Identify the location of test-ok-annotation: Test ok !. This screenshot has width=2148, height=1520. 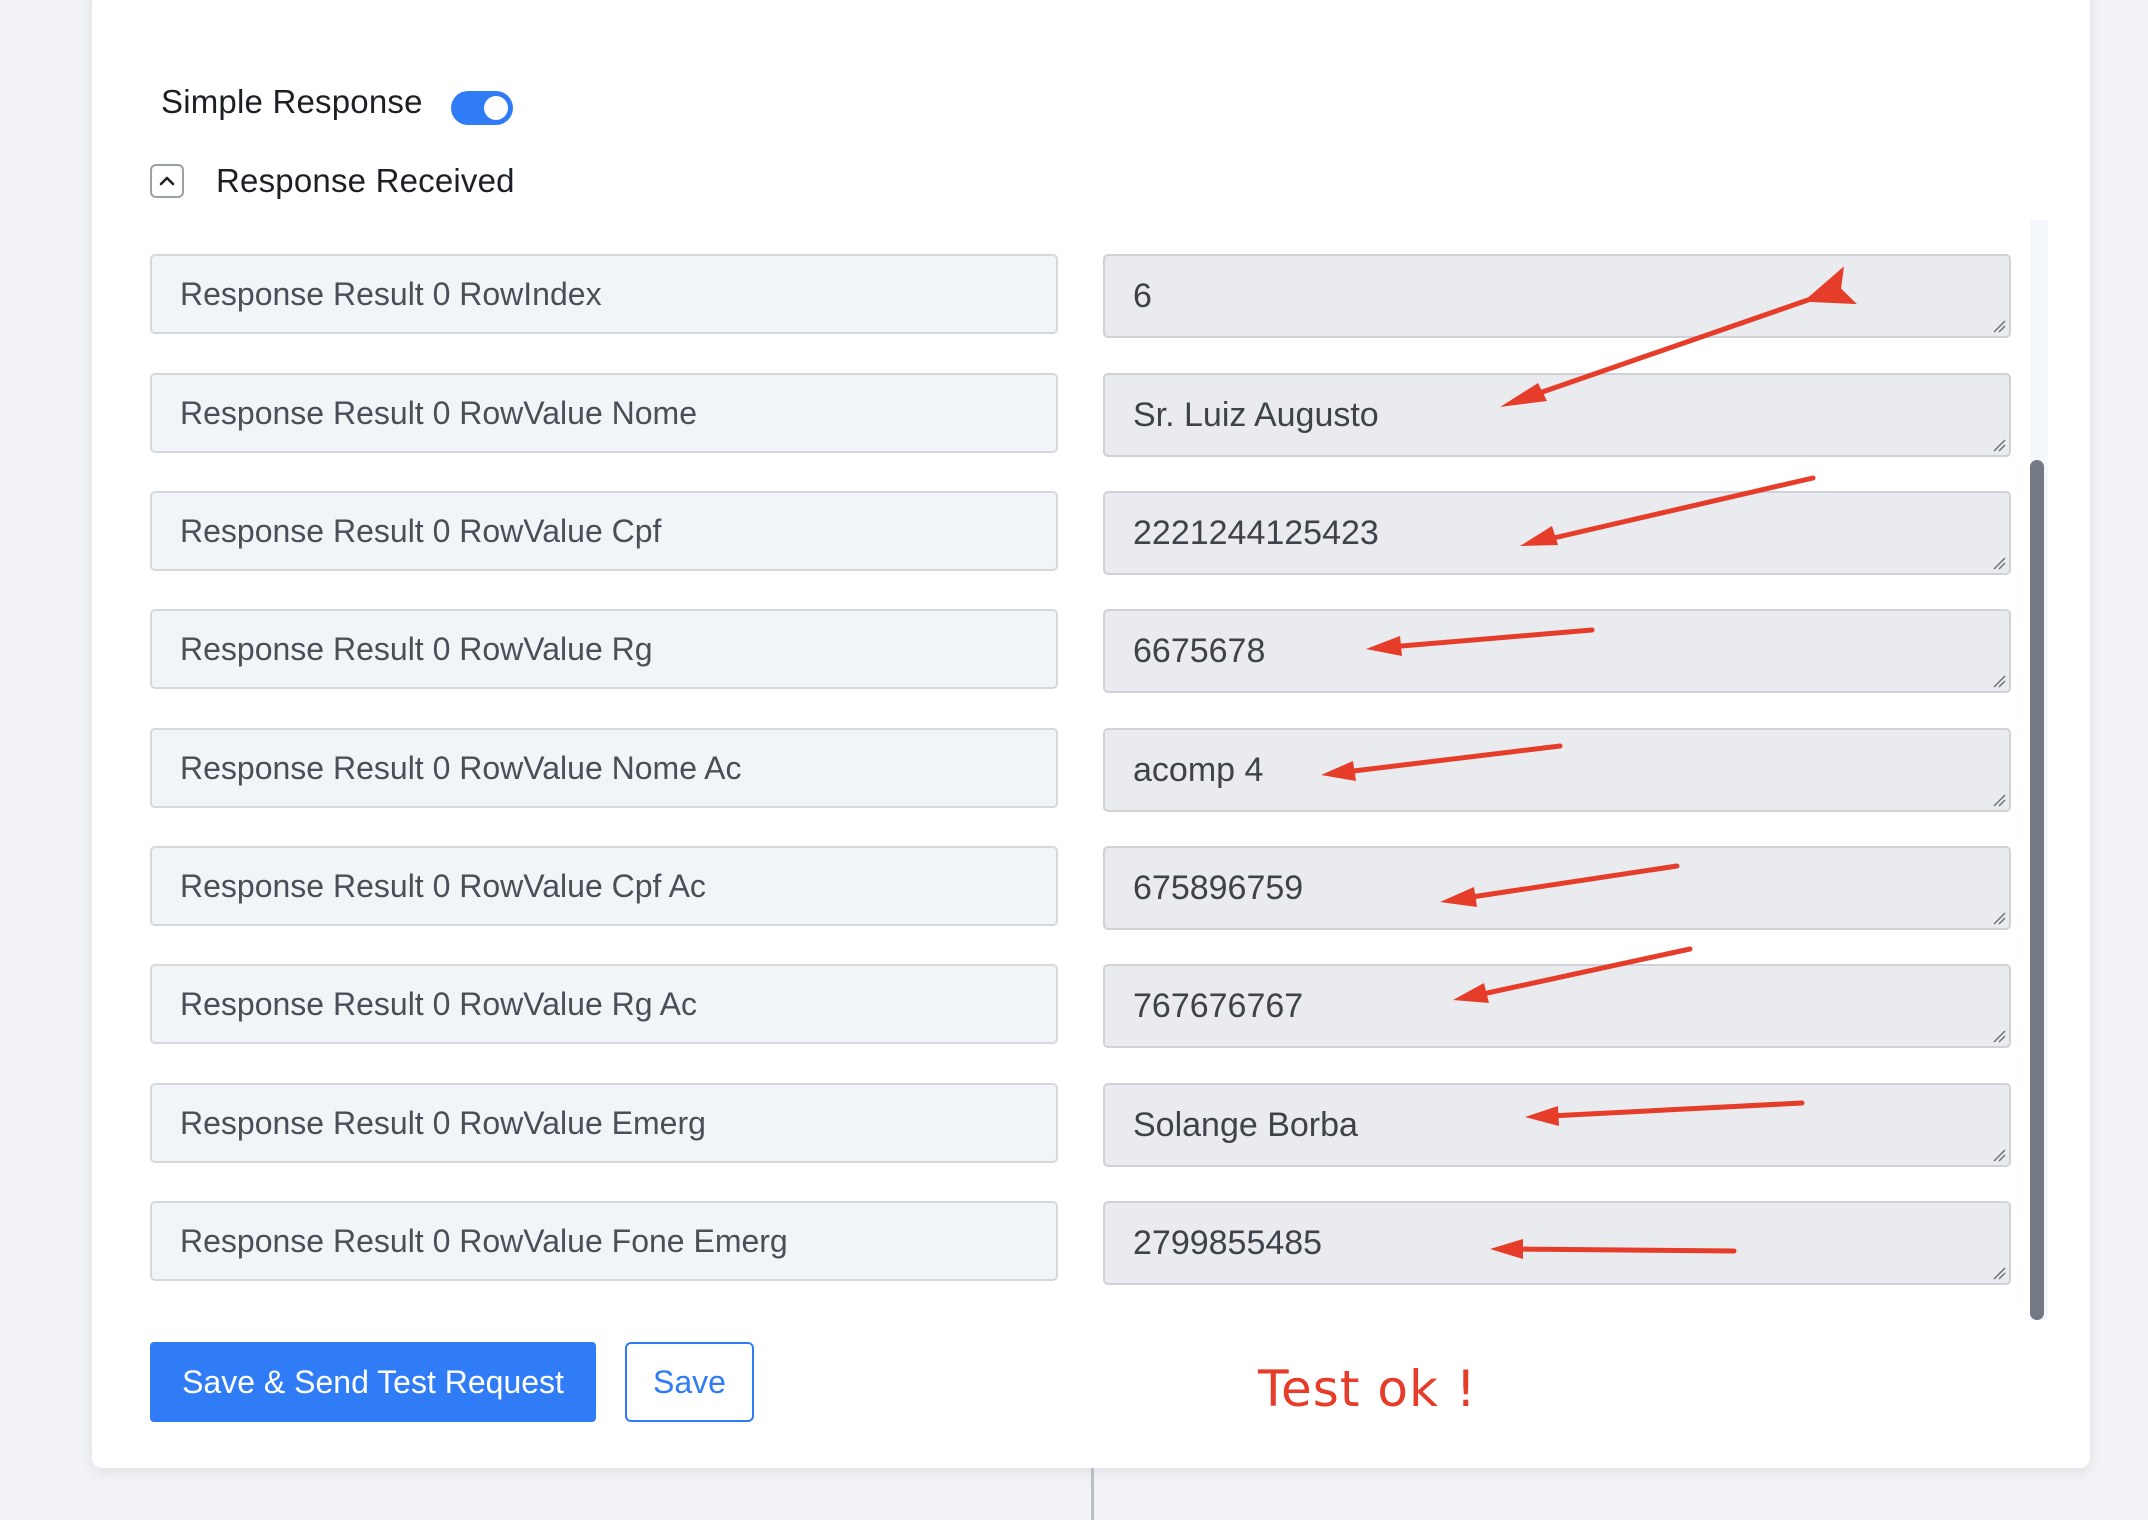
(1367, 1389).